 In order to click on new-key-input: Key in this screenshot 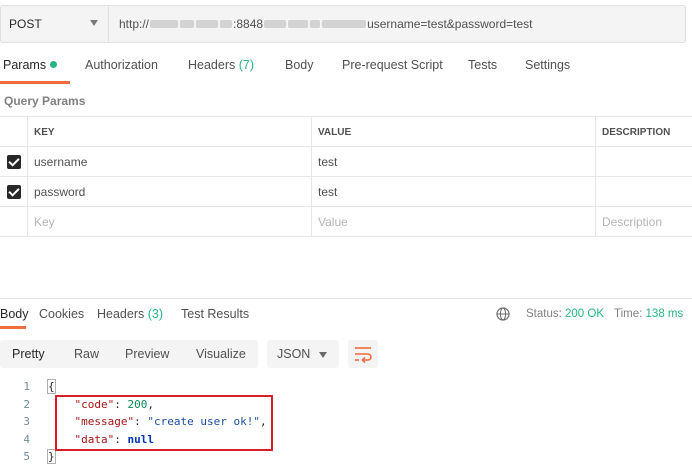, I will do `click(170, 222)`.